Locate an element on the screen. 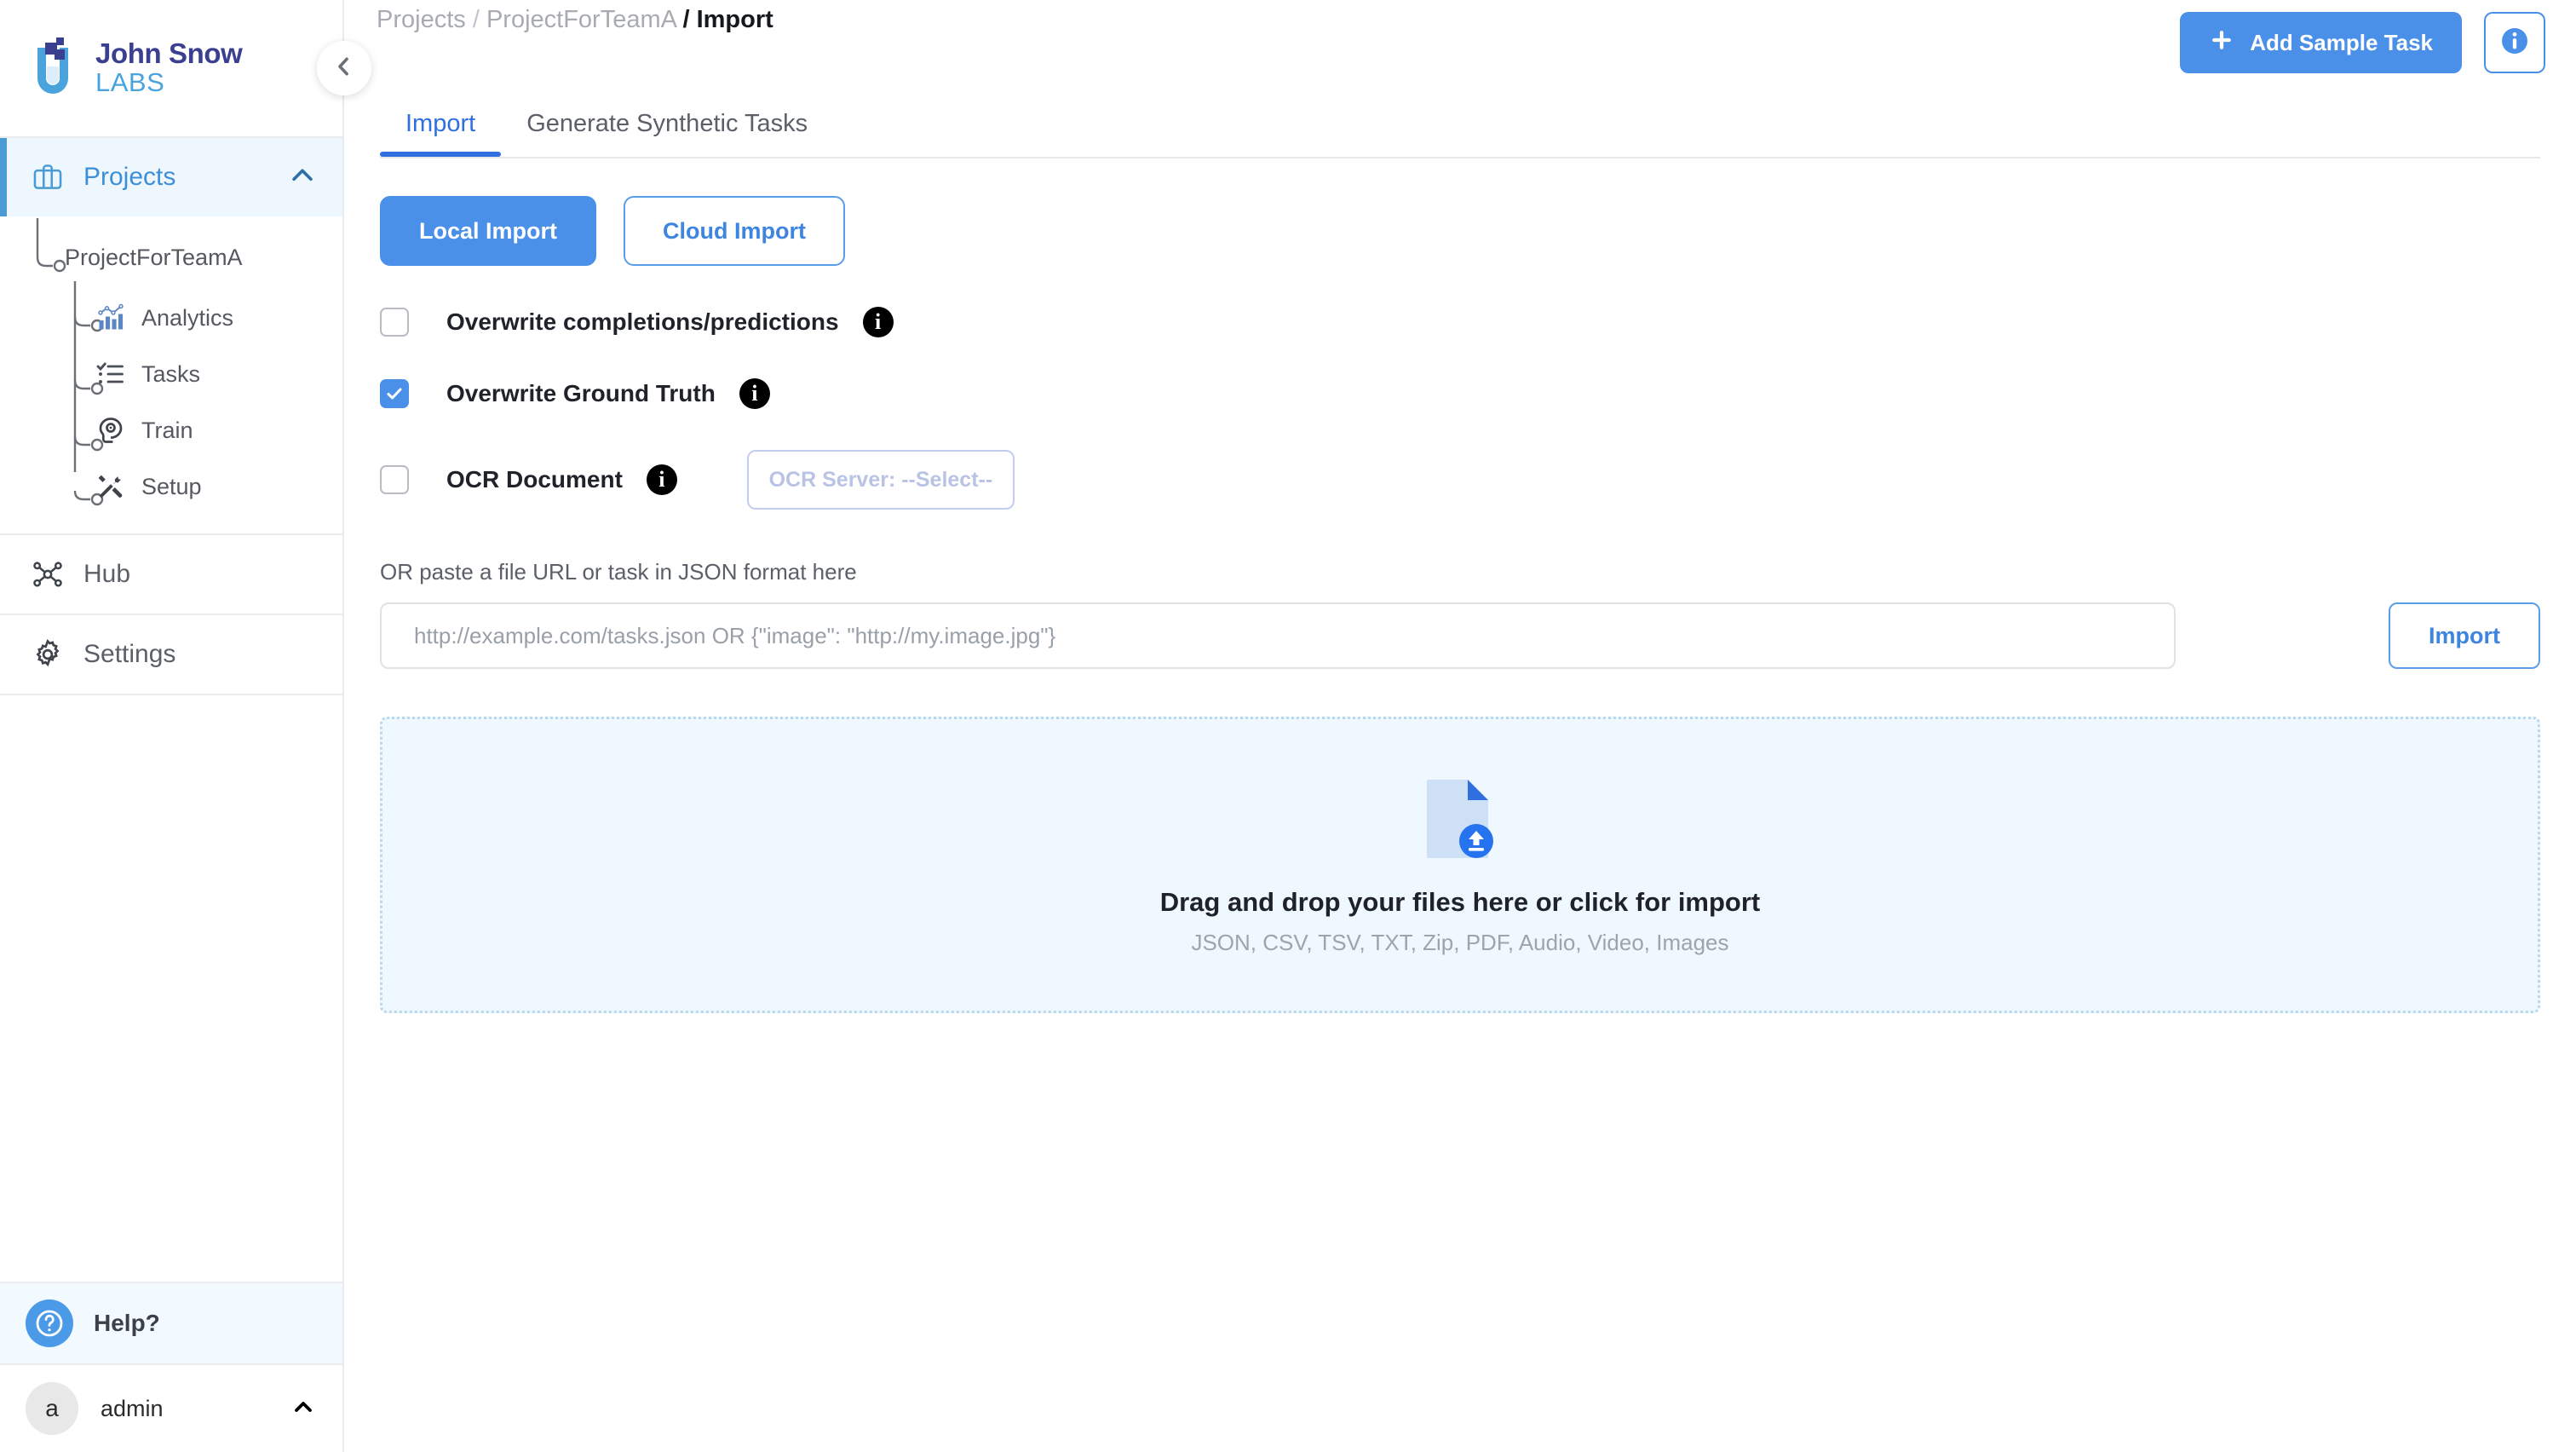 The height and width of the screenshot is (1452, 2576). sidebar-item-label: Setup is located at coordinates (171, 486).